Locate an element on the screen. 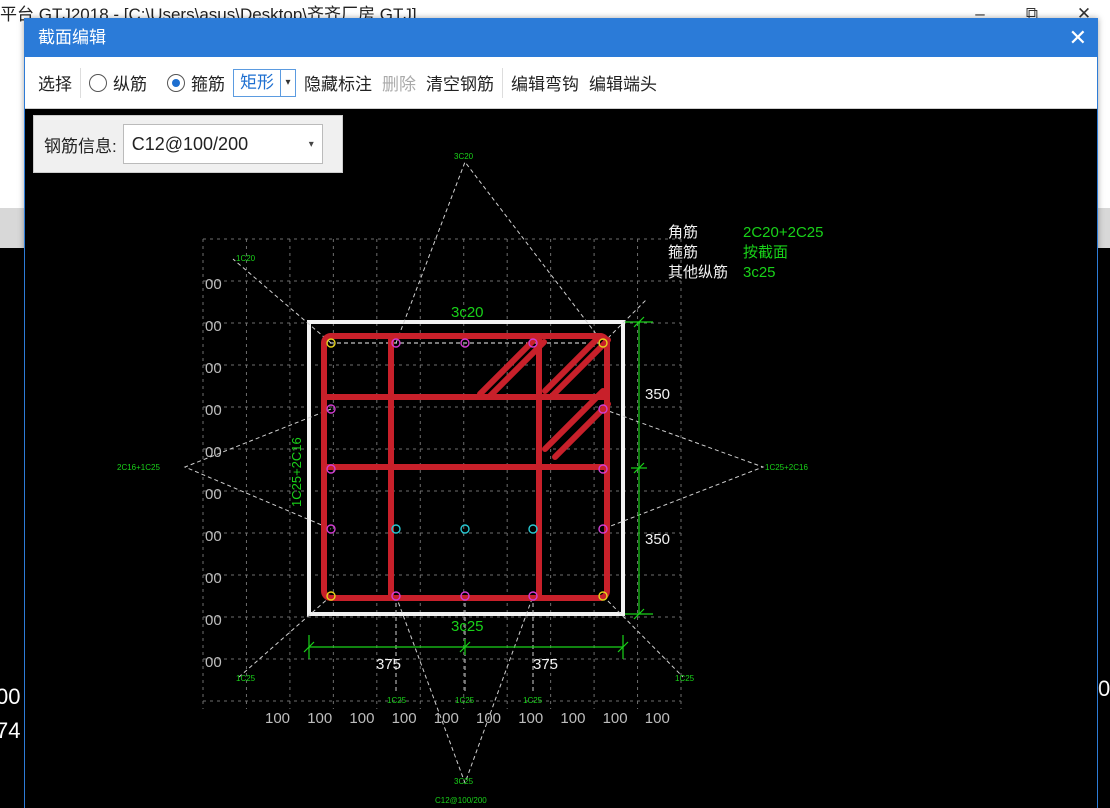 This screenshot has height=808, width=1110. select-button: 选择 is located at coordinates (55, 82).